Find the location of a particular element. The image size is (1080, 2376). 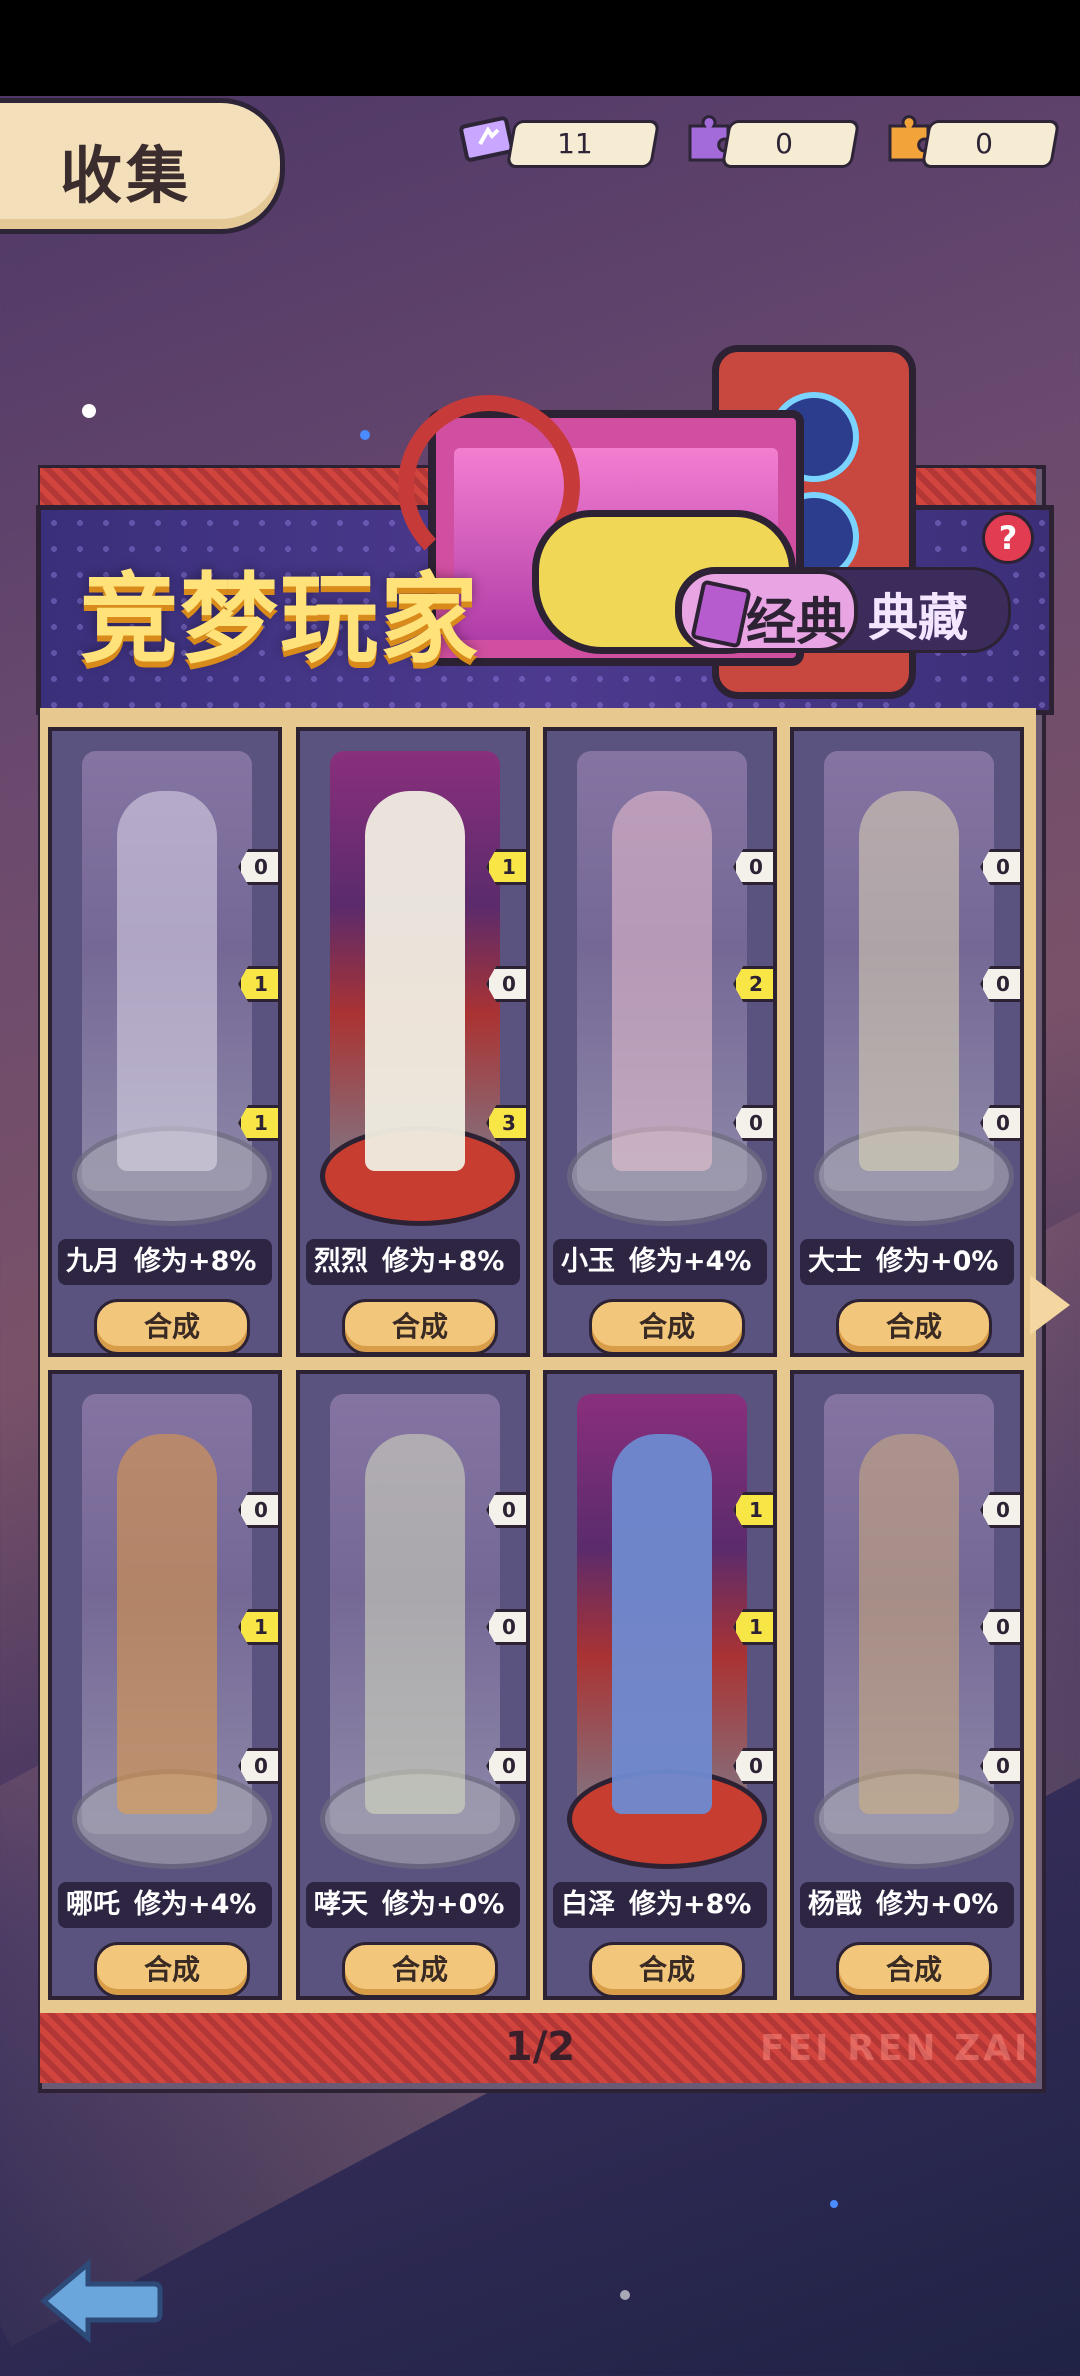

character-card: 0 1 0 哪吒 修为+4% 合成 is located at coordinates (165, 1685).